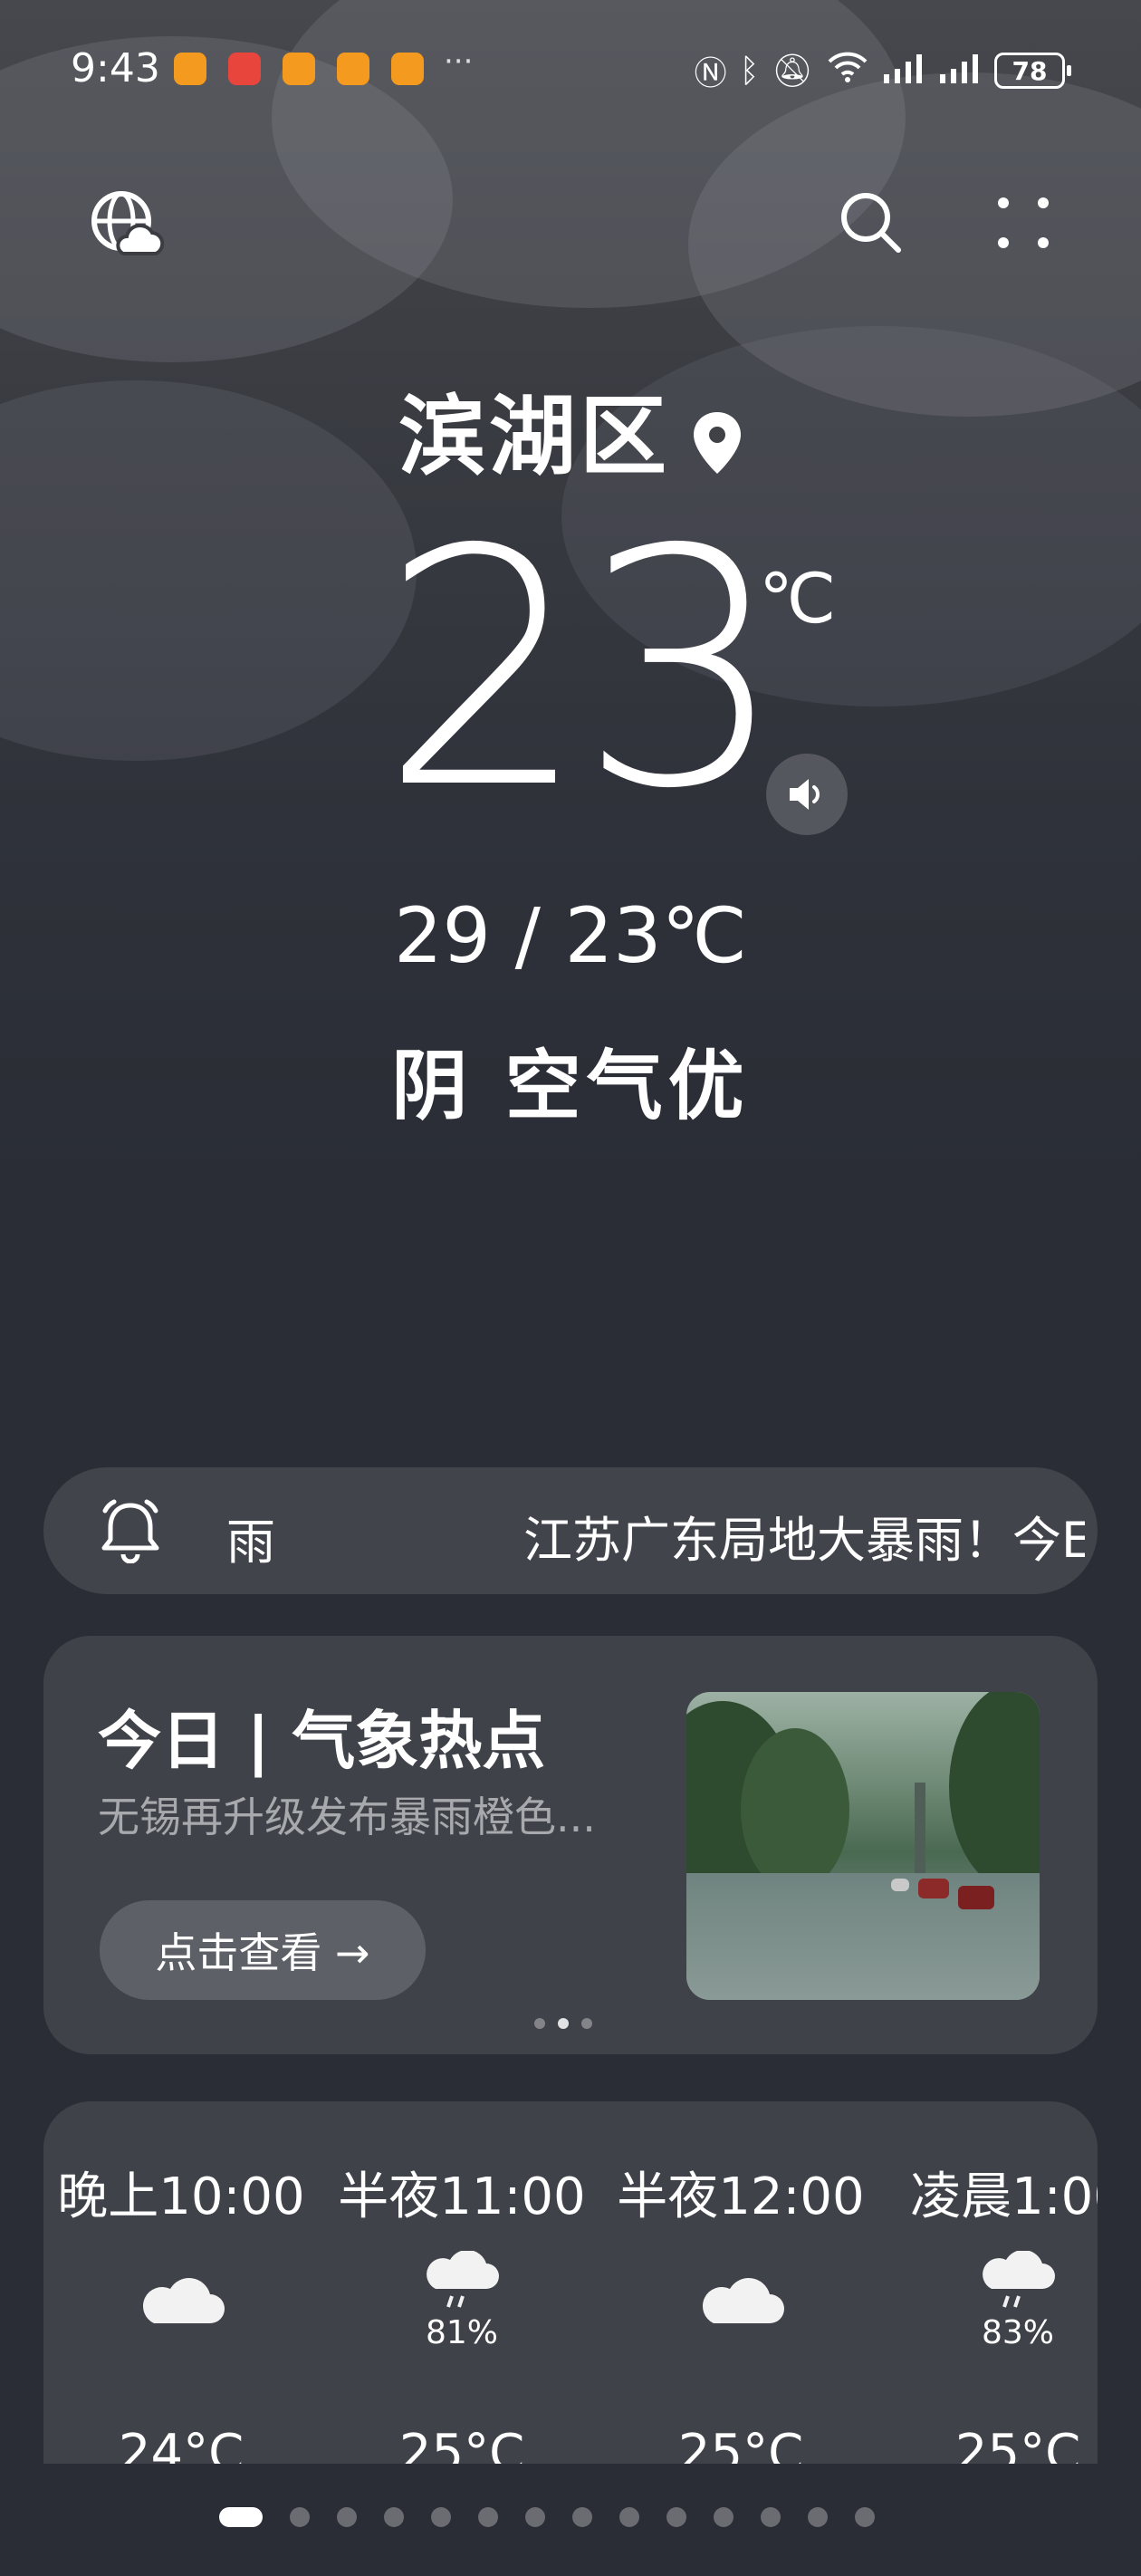  I want to click on more-menu-button, so click(1023, 223).